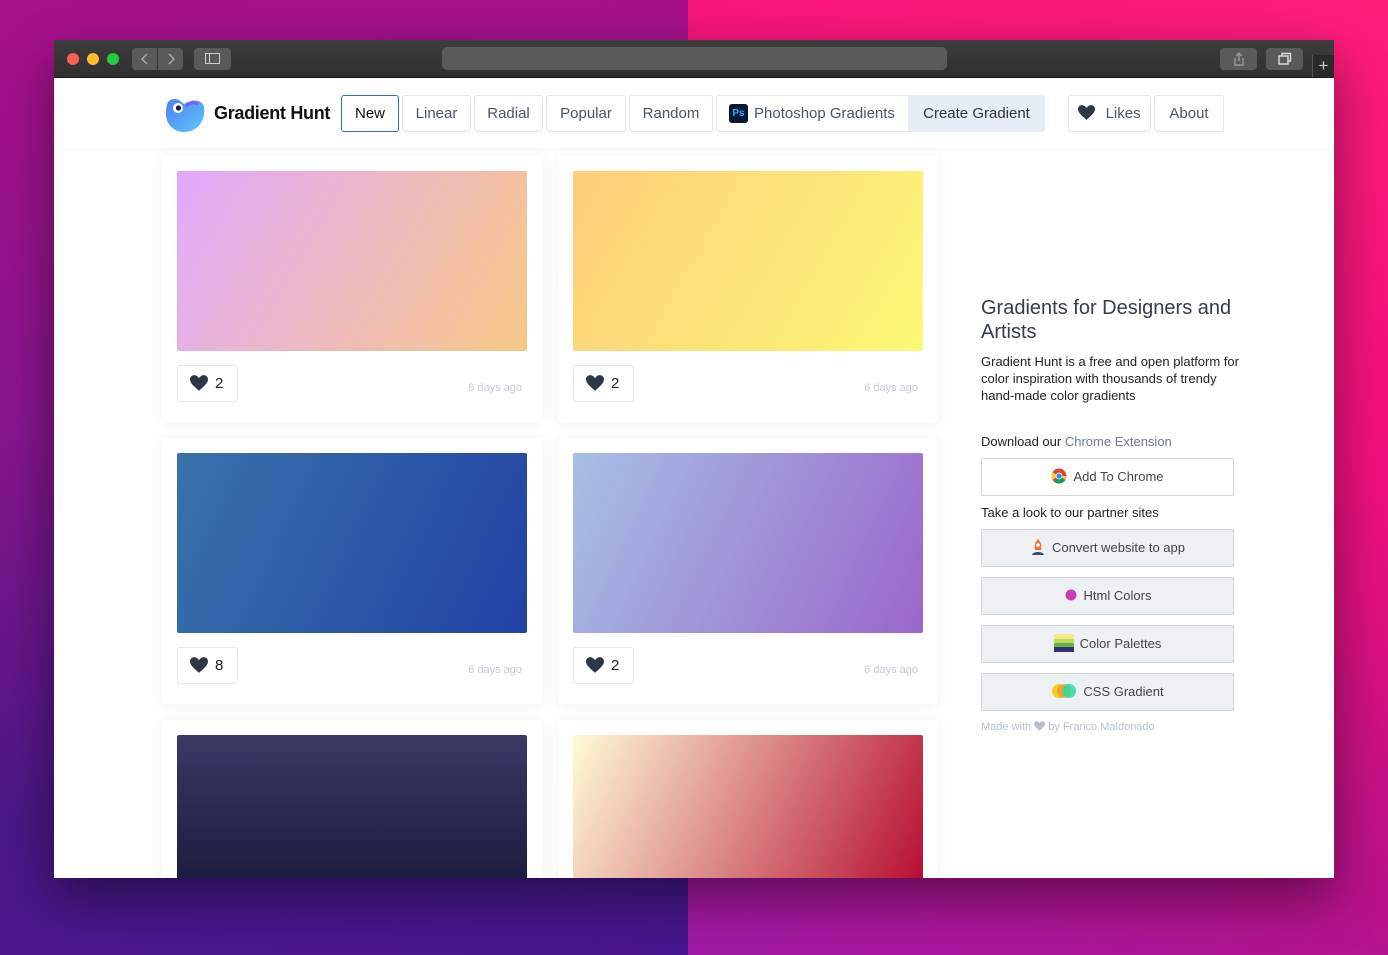  What do you see at coordinates (1117, 595) in the screenshot?
I see `partner-html-colors-label: Html Colors` at bounding box center [1117, 595].